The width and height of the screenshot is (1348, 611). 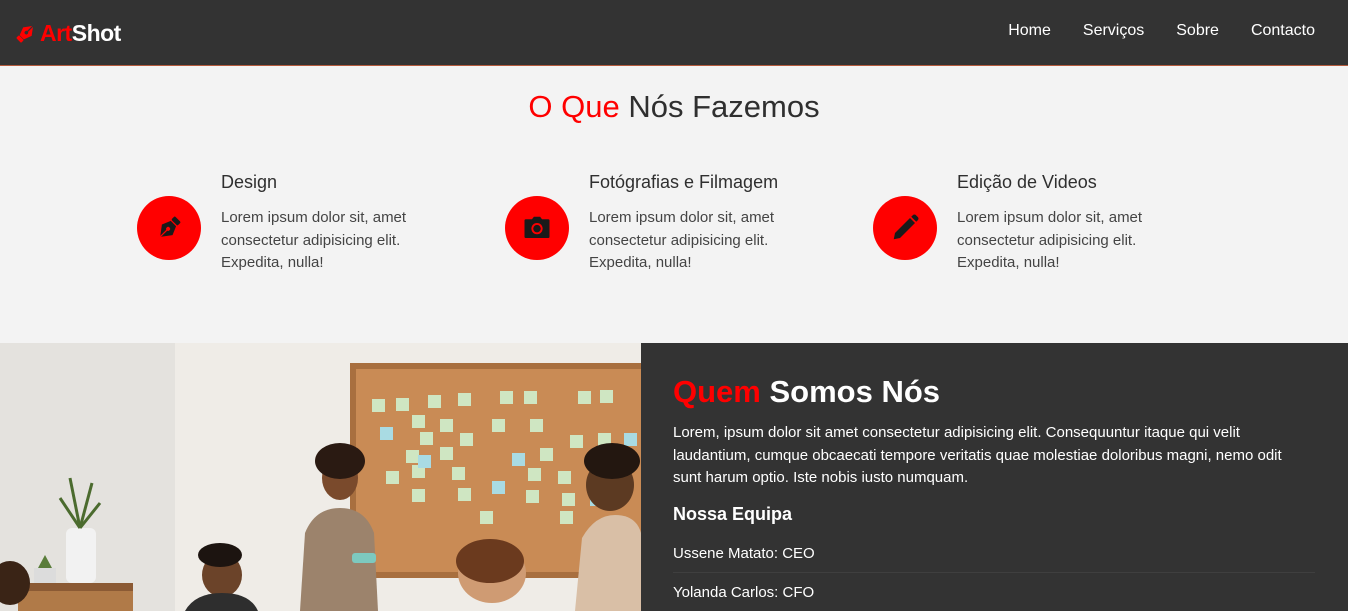 I want to click on nav-about-link: Sobre, so click(x=1197, y=31).